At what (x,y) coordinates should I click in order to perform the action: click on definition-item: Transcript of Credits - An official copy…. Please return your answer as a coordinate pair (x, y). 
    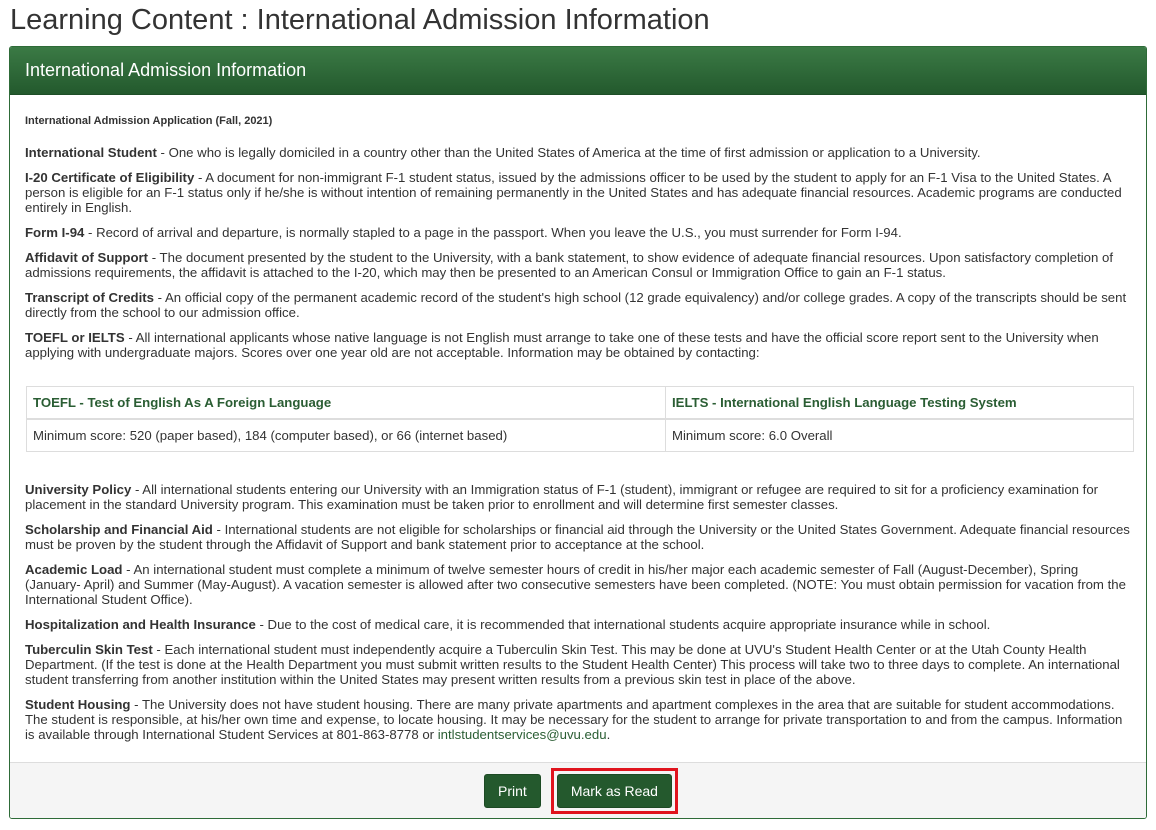
    Looking at the image, I should click on (578, 305).